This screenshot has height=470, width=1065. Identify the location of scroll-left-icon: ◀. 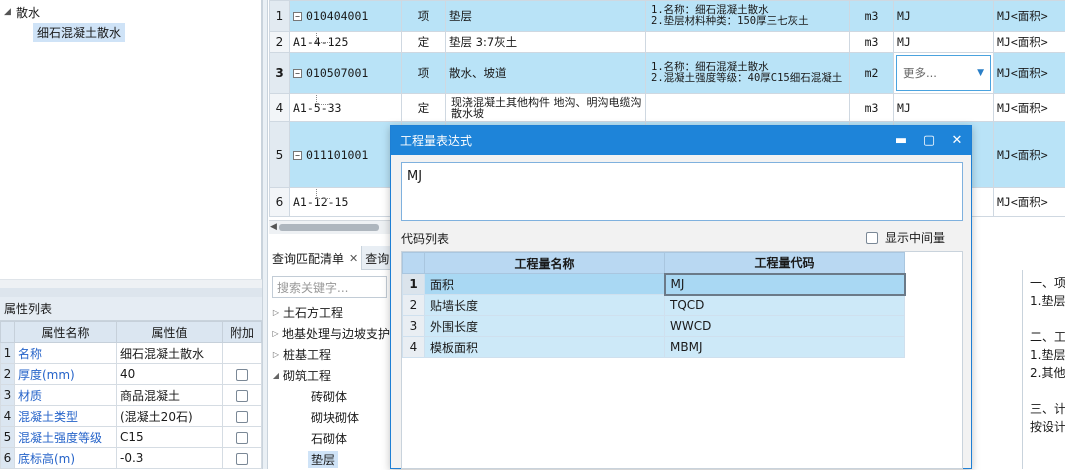
(273, 227).